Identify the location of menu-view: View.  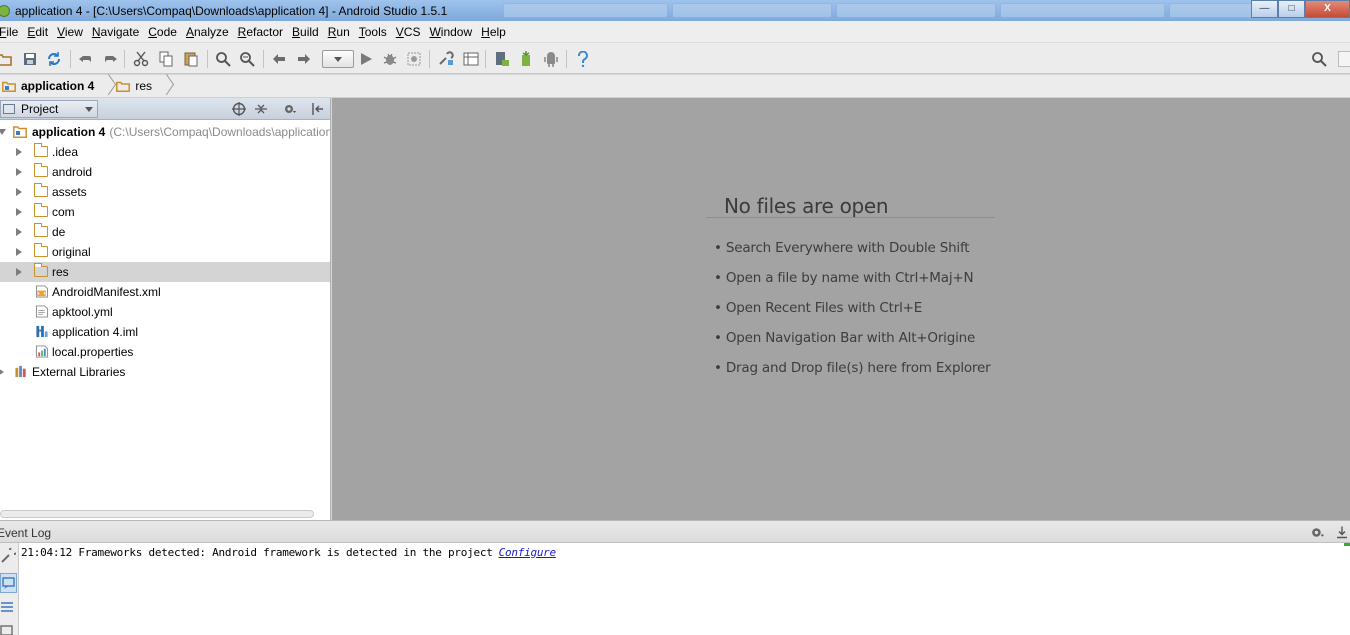
(70, 32).